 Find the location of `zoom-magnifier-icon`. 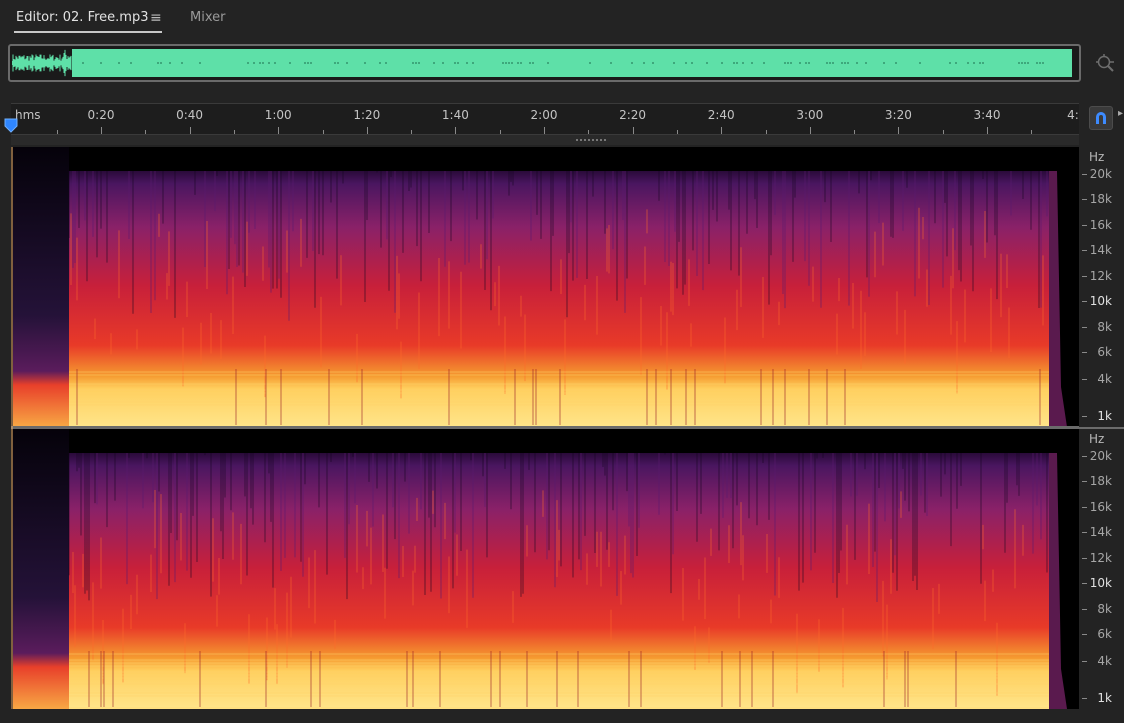

zoom-magnifier-icon is located at coordinates (1105, 63).